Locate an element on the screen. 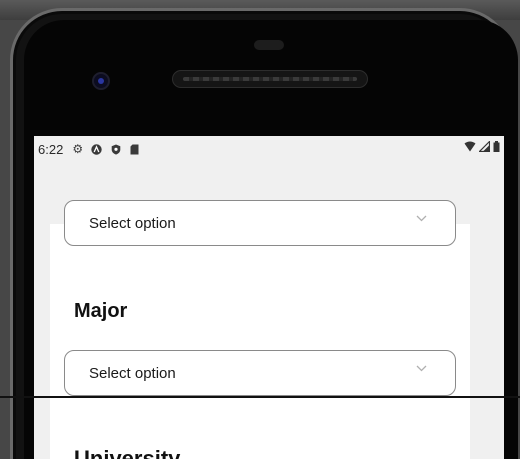 This screenshot has height=459, width=520. status-right-icons is located at coordinates (482, 147).